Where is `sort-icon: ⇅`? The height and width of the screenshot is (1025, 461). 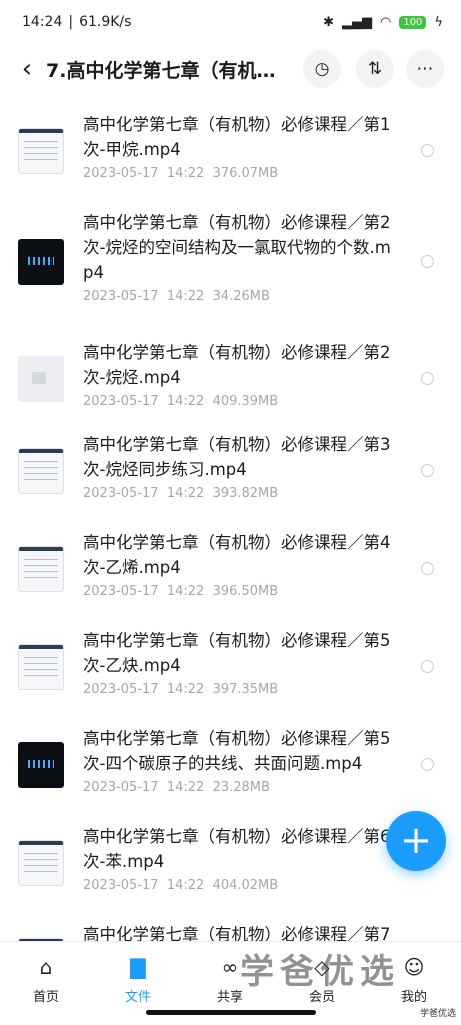 sort-icon: ⇅ is located at coordinates (375, 69).